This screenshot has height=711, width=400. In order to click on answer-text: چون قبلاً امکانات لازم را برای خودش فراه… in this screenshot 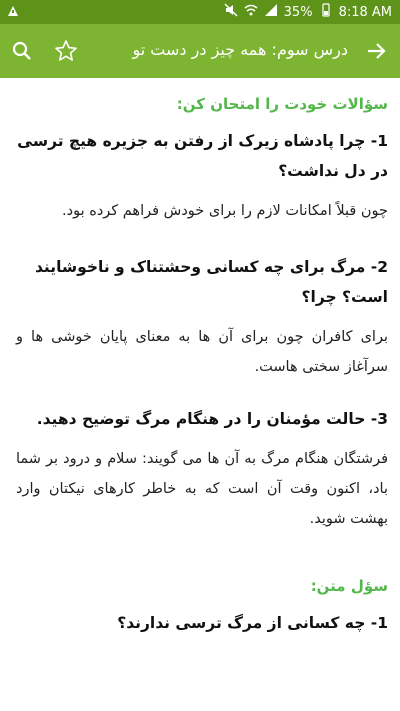, I will do `click(225, 211)`.